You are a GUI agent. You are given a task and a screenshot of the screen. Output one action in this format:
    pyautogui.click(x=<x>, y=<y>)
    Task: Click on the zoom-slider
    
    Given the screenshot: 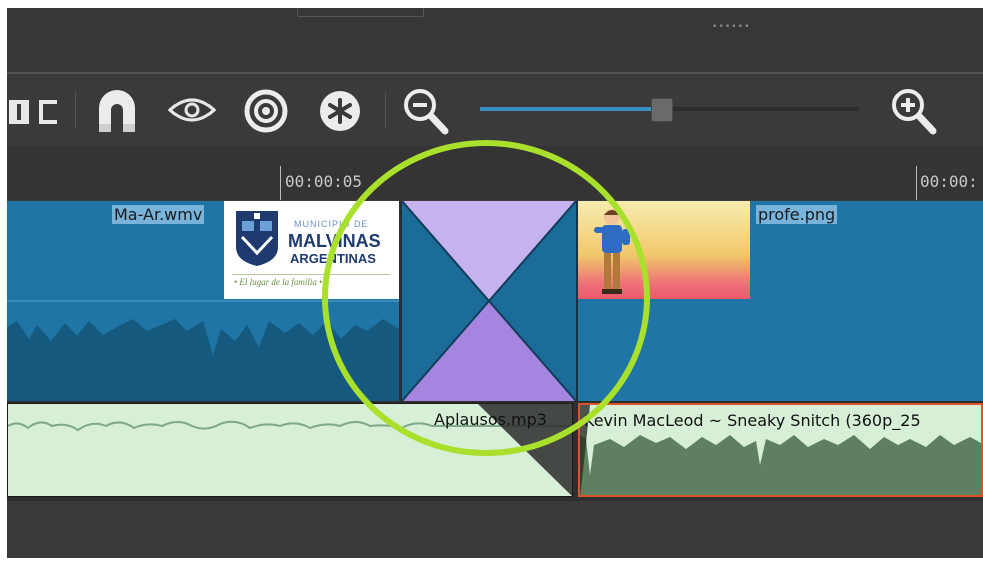 What is the action you would take?
    pyautogui.click(x=669, y=110)
    